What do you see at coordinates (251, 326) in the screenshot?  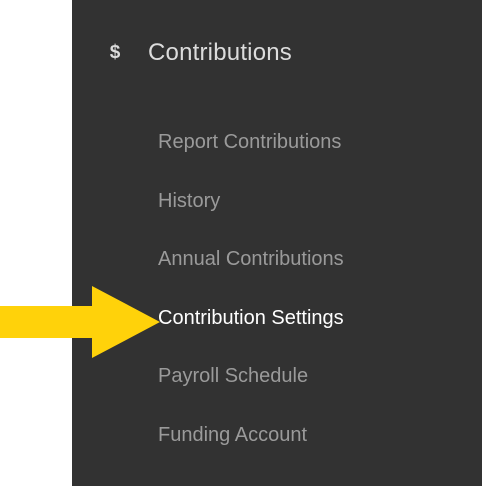 I see `menu-item-contribution-settings: Contribution Settings` at bounding box center [251, 326].